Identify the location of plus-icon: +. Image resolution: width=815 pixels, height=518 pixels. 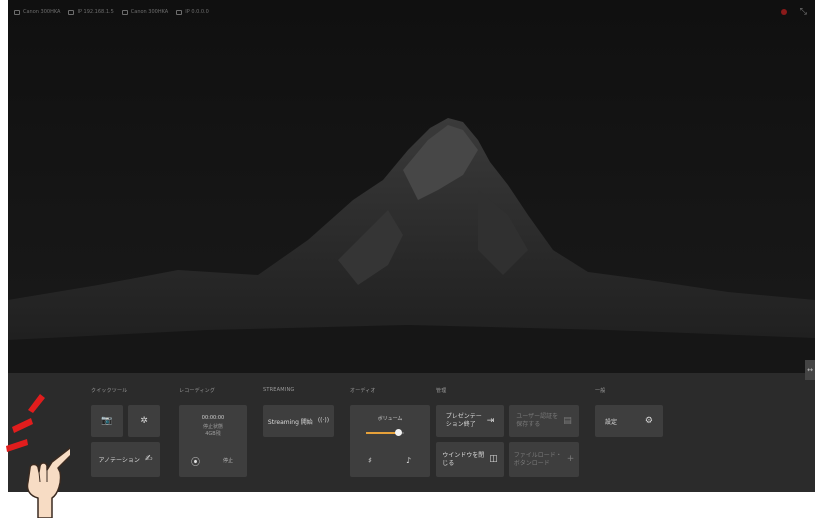
(570, 459).